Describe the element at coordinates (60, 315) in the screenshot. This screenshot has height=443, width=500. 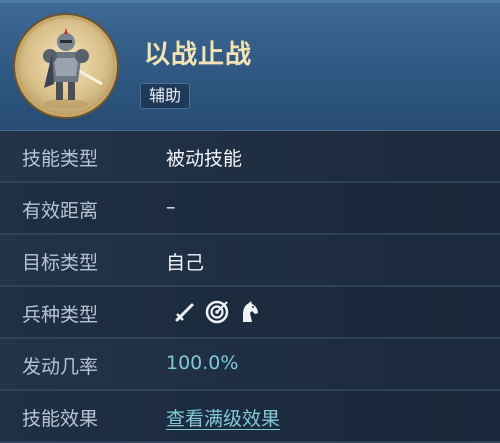
I see `row-label: 兵种类型` at that location.